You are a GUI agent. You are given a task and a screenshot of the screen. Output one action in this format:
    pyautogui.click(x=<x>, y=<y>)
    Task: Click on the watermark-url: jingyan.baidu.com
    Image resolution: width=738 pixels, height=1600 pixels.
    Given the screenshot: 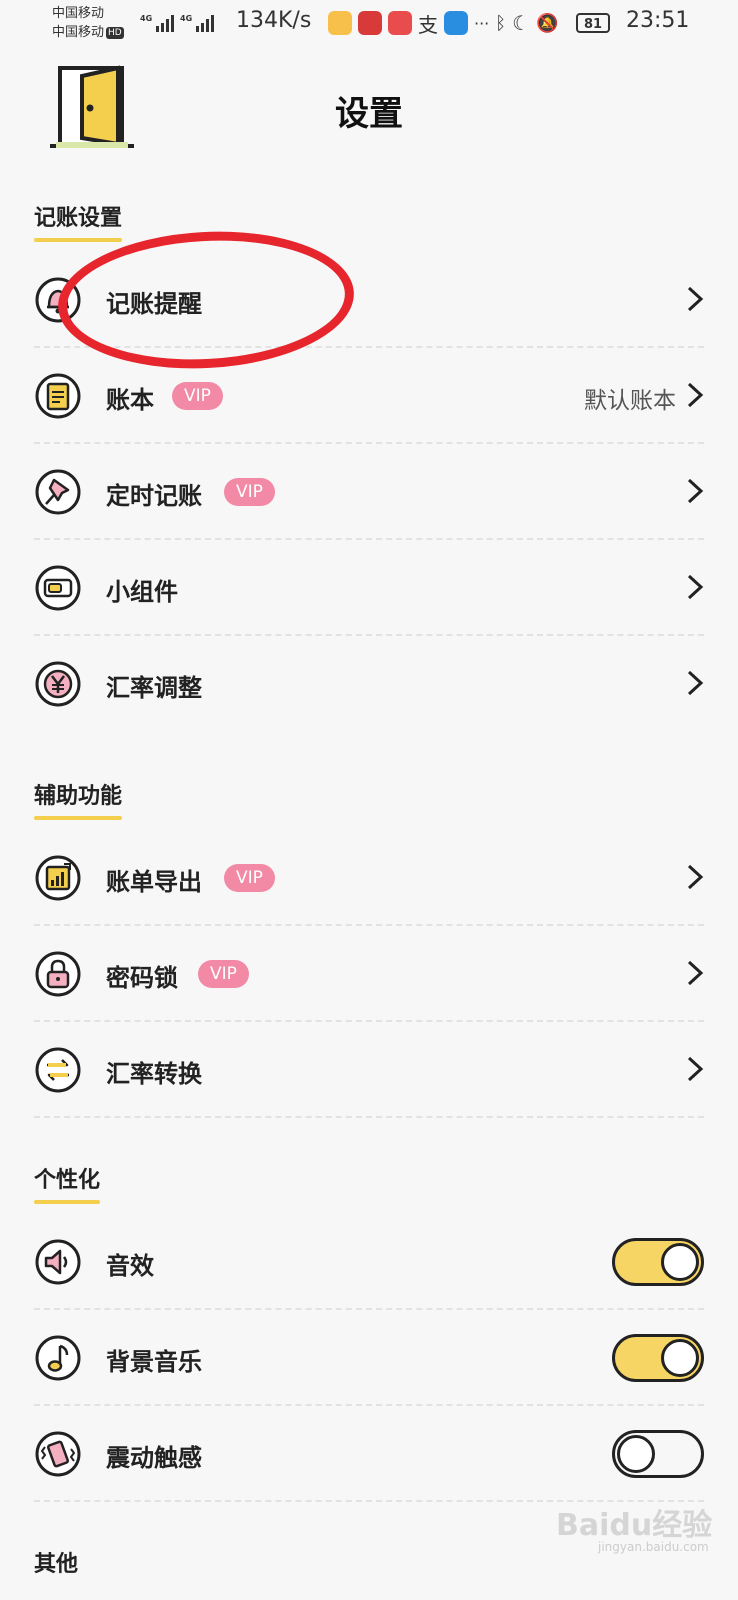 What is the action you would take?
    pyautogui.click(x=653, y=1547)
    